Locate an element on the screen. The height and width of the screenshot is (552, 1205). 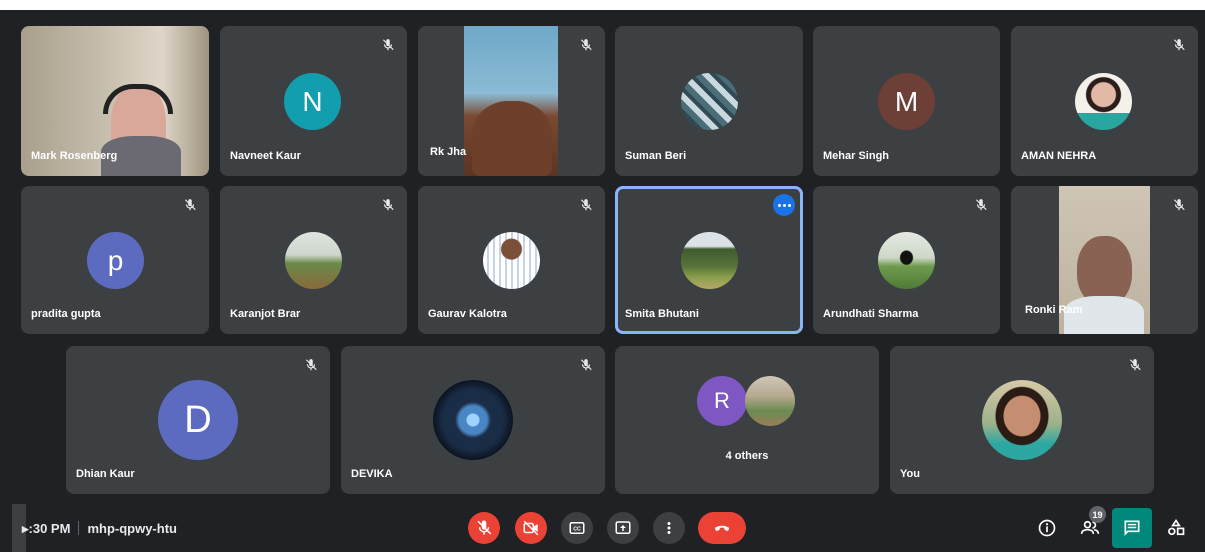
participant-tile: DEVIKA is located at coordinates (473, 420).